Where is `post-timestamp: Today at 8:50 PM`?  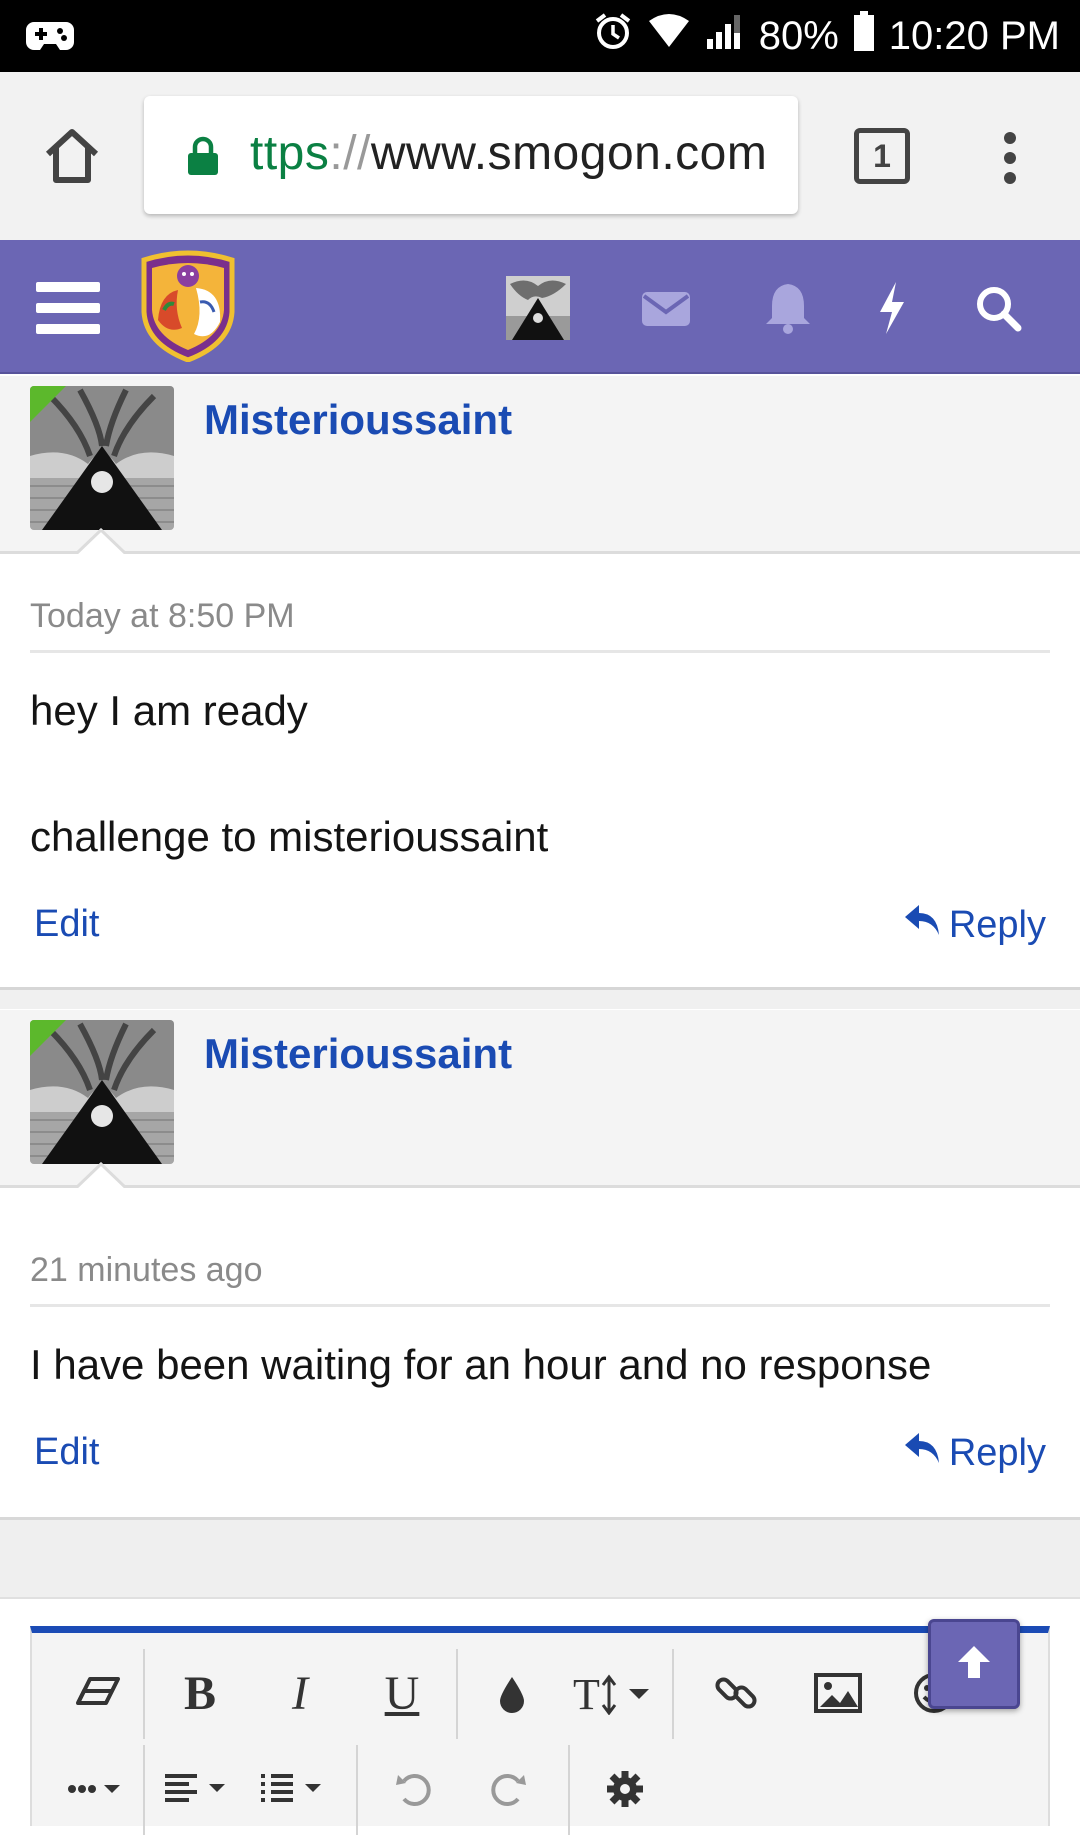
post-timestamp: Today at 8:50 PM is located at coordinates (162, 616).